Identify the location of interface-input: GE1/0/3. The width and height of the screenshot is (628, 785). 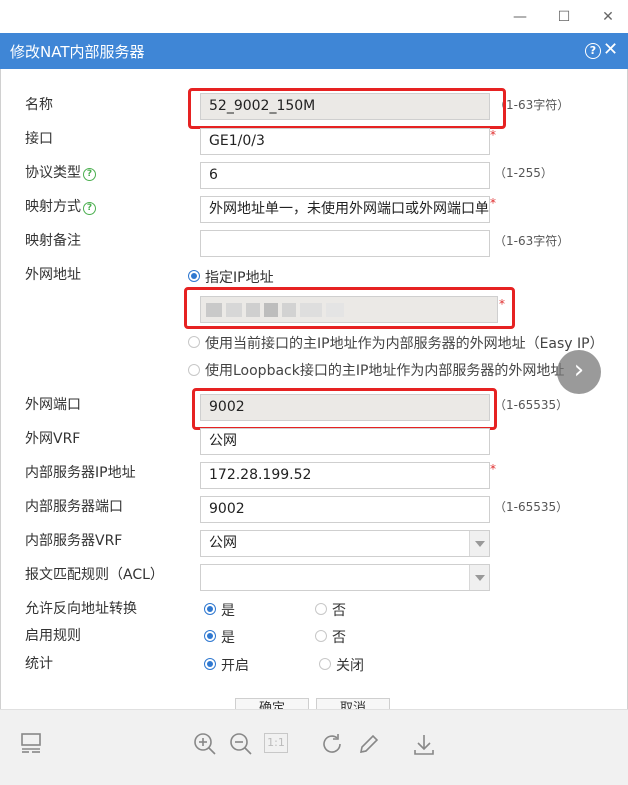
(345, 141).